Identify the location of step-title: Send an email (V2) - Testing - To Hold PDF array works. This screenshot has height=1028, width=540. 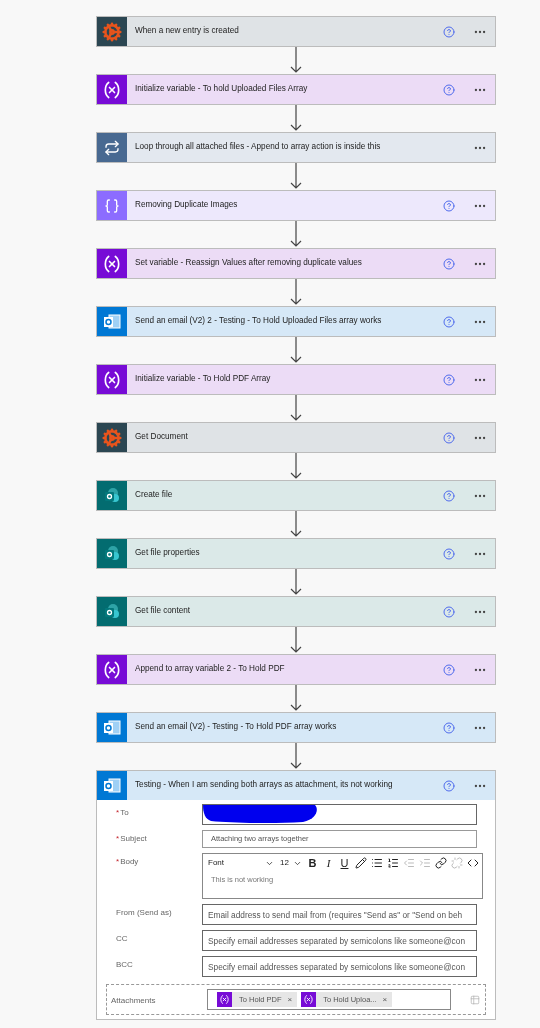
(236, 727).